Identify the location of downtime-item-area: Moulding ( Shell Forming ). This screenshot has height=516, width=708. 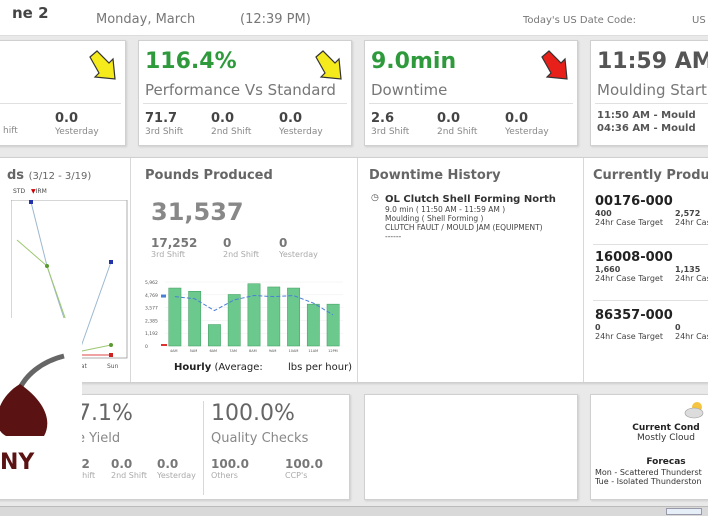
(434, 218).